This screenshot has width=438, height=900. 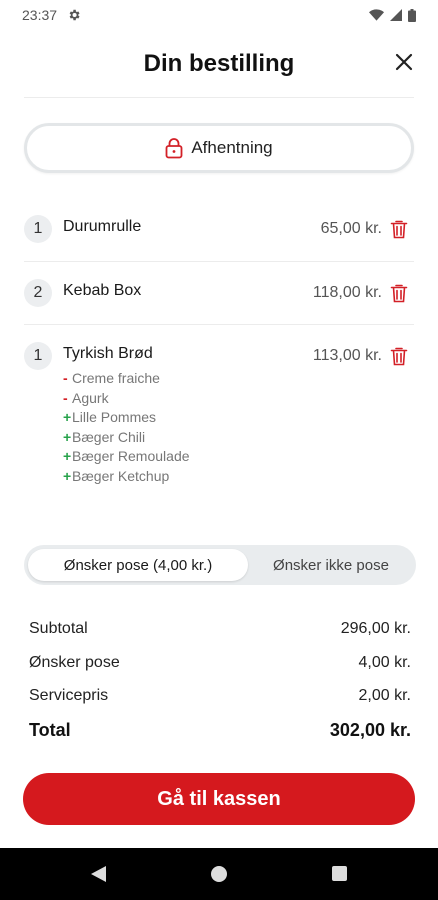 What do you see at coordinates (220, 730) in the screenshot?
I see `total-row: Total 302,00 kr.` at bounding box center [220, 730].